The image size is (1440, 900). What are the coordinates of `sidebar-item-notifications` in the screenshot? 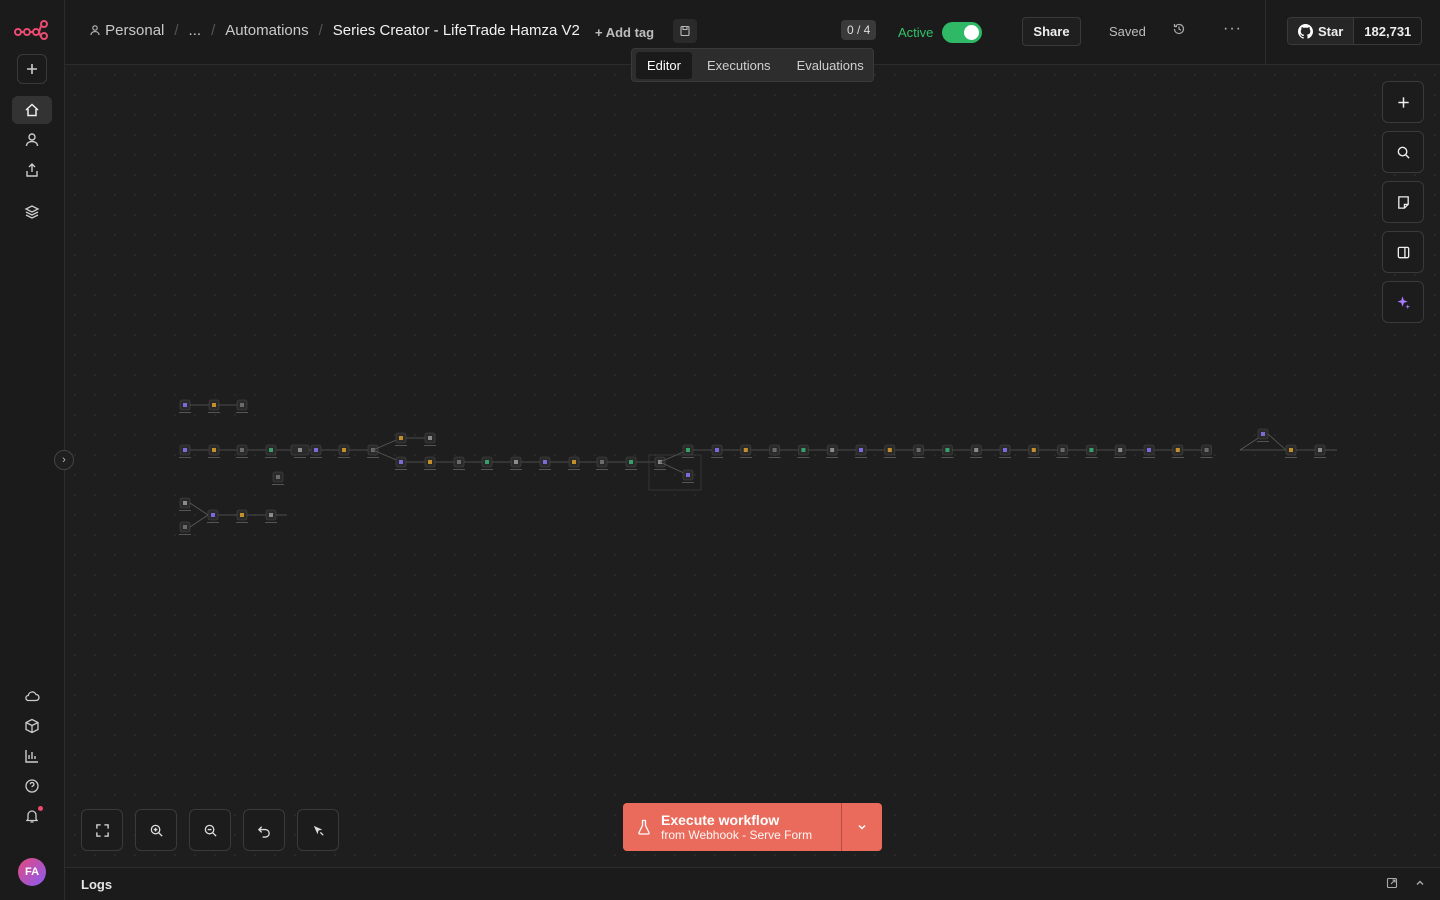 It's located at (32, 816).